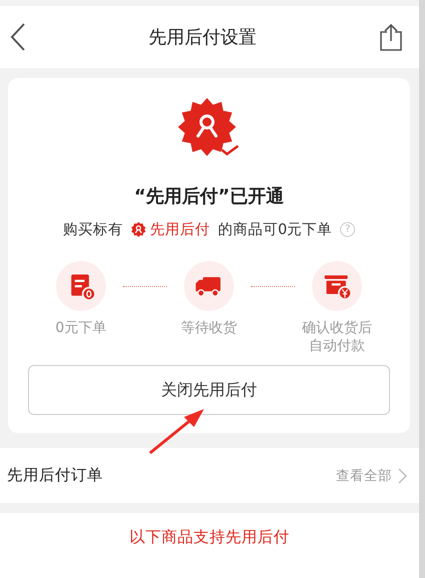 The image size is (425, 578). Describe the element at coordinates (138, 229) in the screenshot. I see `badge-icon` at that location.